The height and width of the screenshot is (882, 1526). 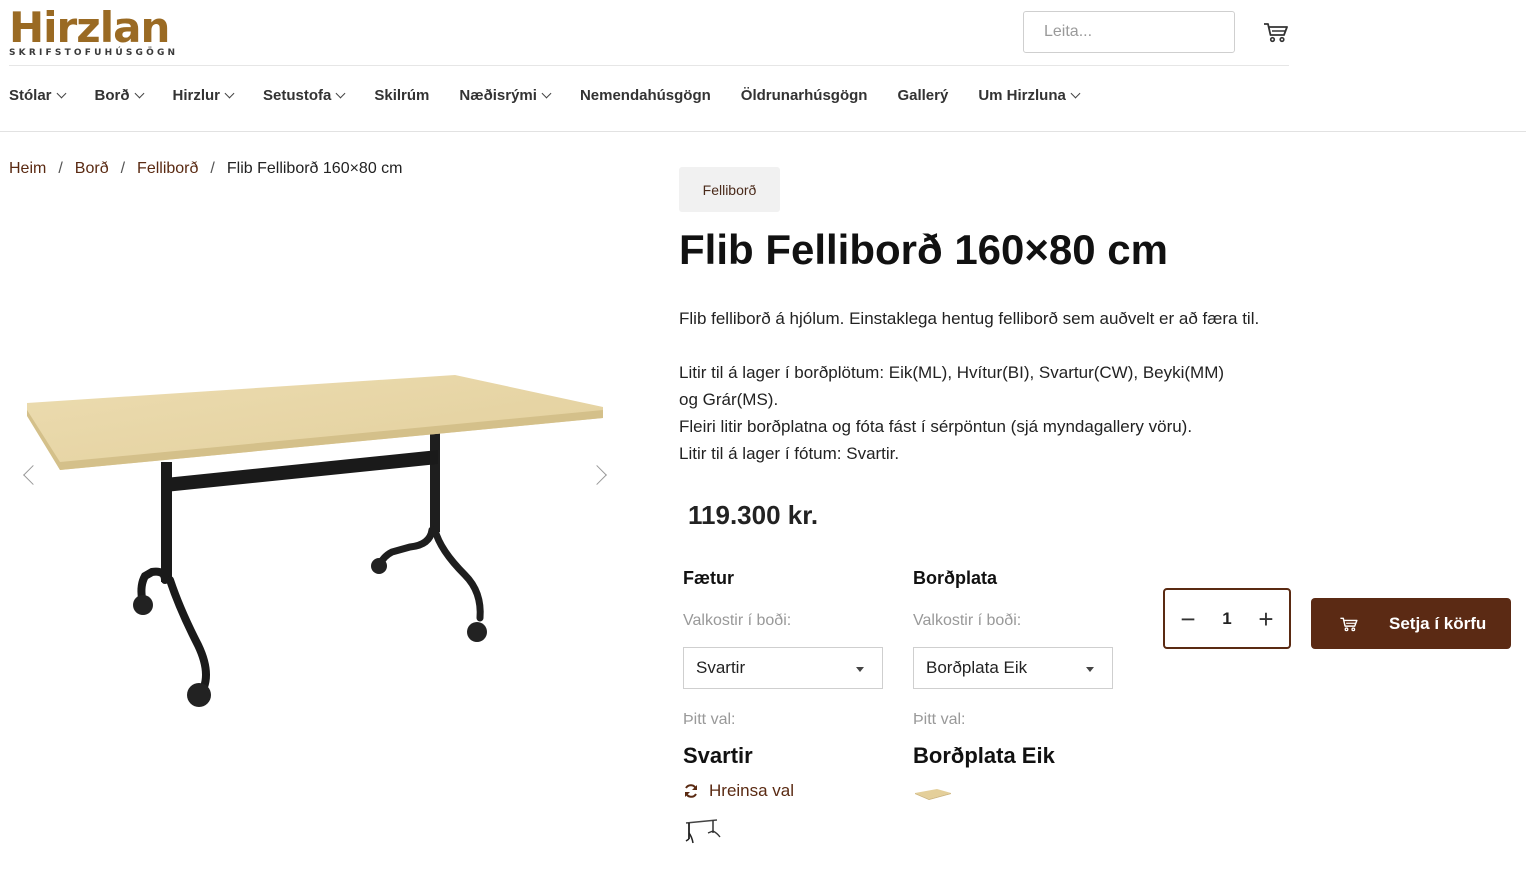 I want to click on nav-label: Nemendahúsgögn, so click(x=645, y=95).